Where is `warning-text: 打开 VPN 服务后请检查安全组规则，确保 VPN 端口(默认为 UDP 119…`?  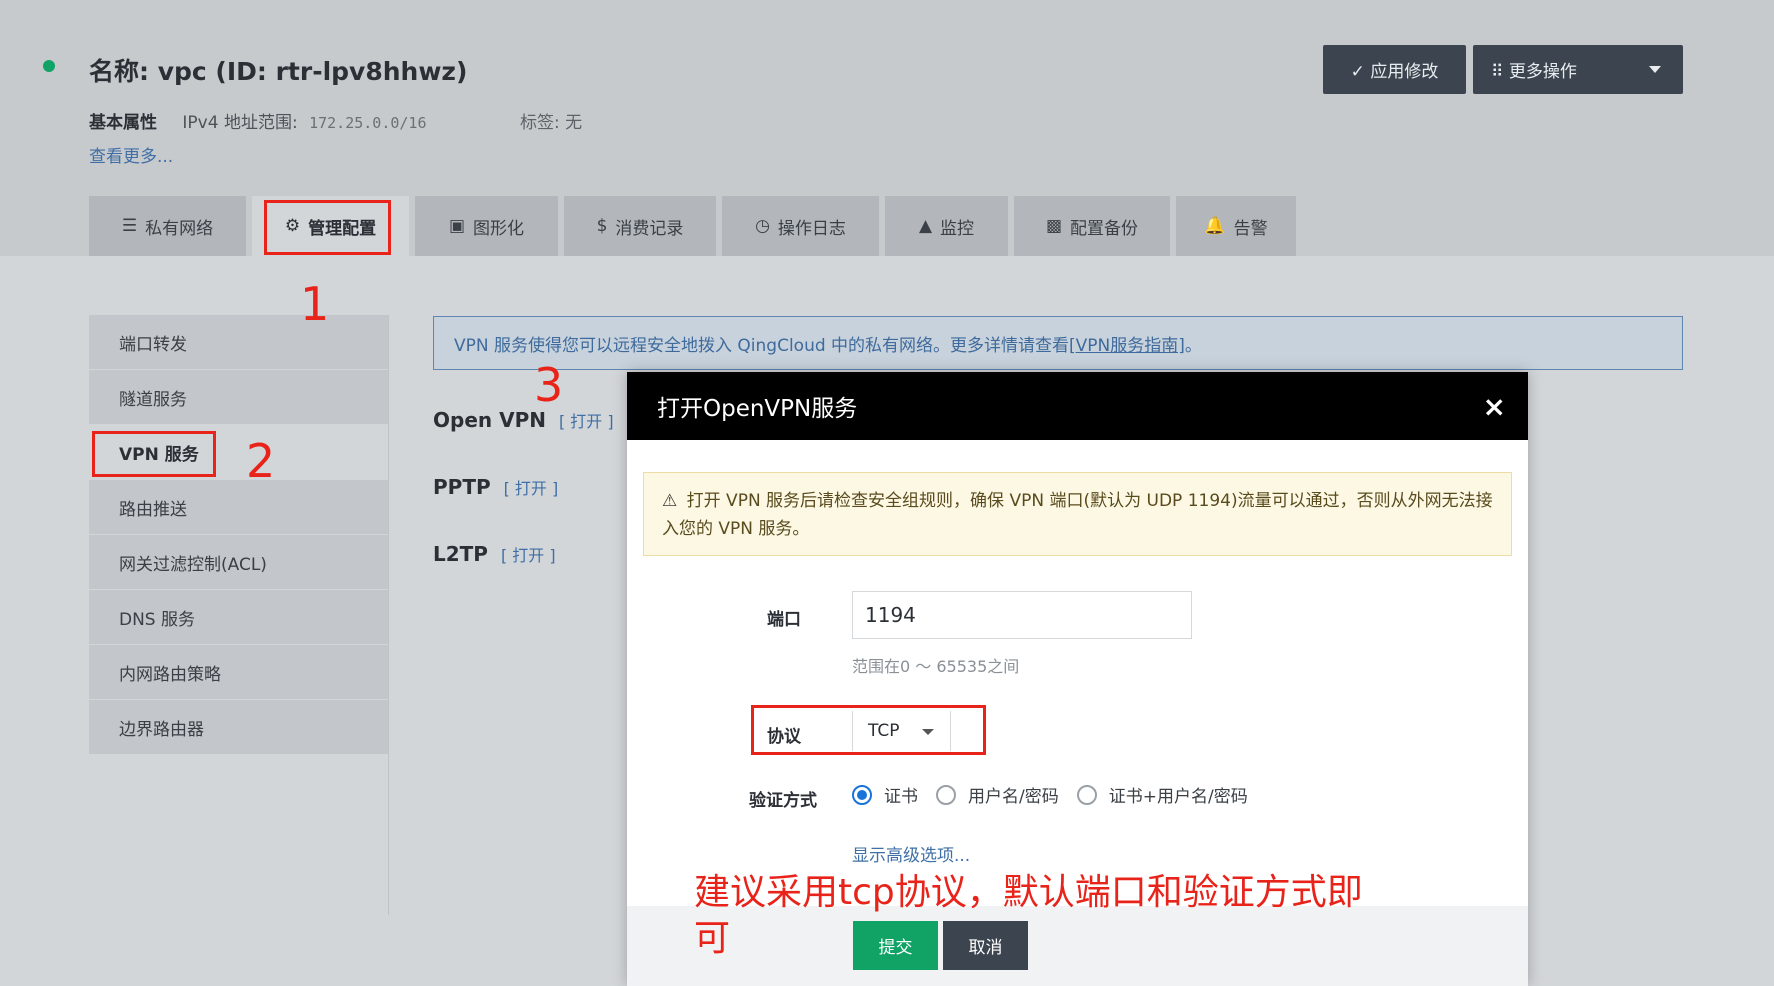
warning-text: 打开 VPN 服务后请检查安全组规则，确保 VPN 端口(默认为 UDP 119… is located at coordinates (1077, 515).